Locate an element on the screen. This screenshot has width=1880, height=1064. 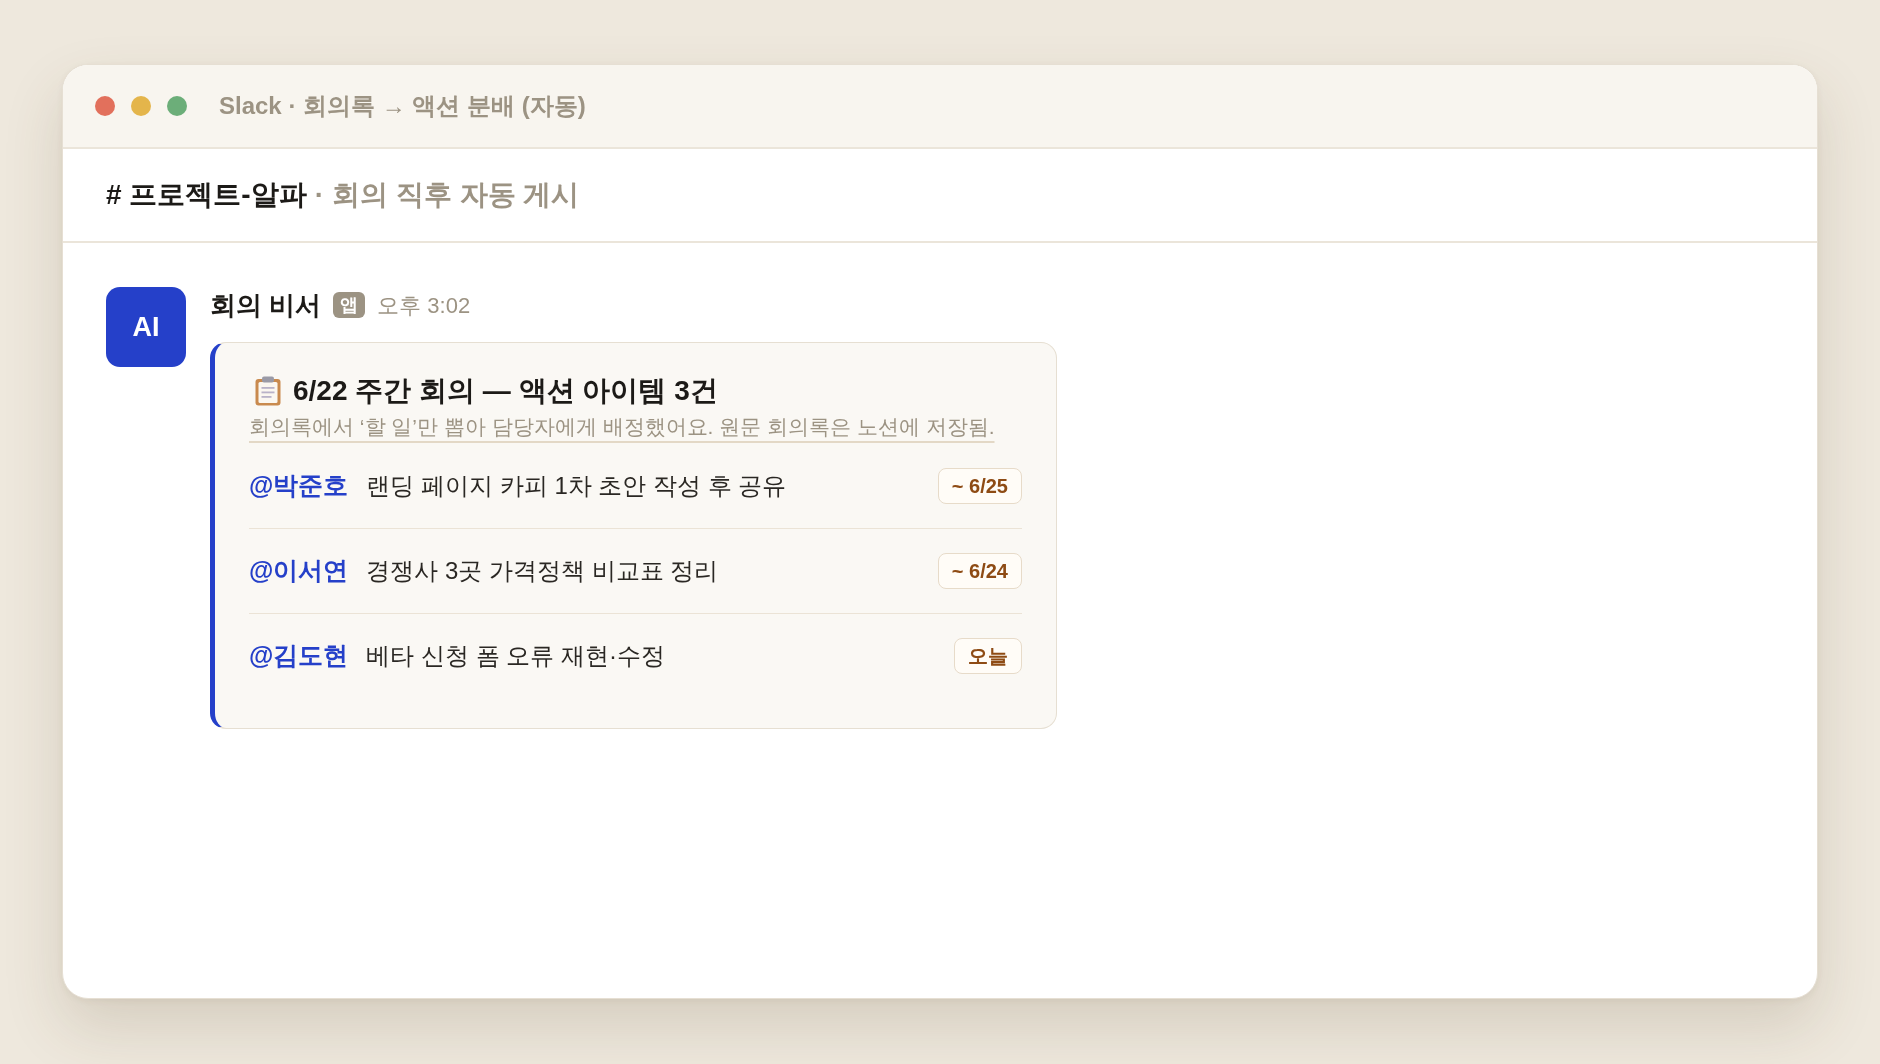
zoom-icon is located at coordinates (177, 106).